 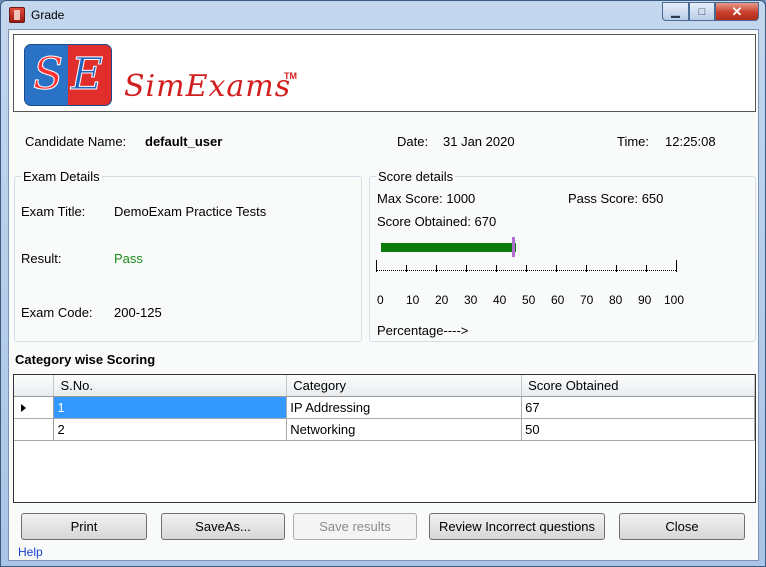 What do you see at coordinates (413, 141) in the screenshot?
I see `date-label: Date:` at bounding box center [413, 141].